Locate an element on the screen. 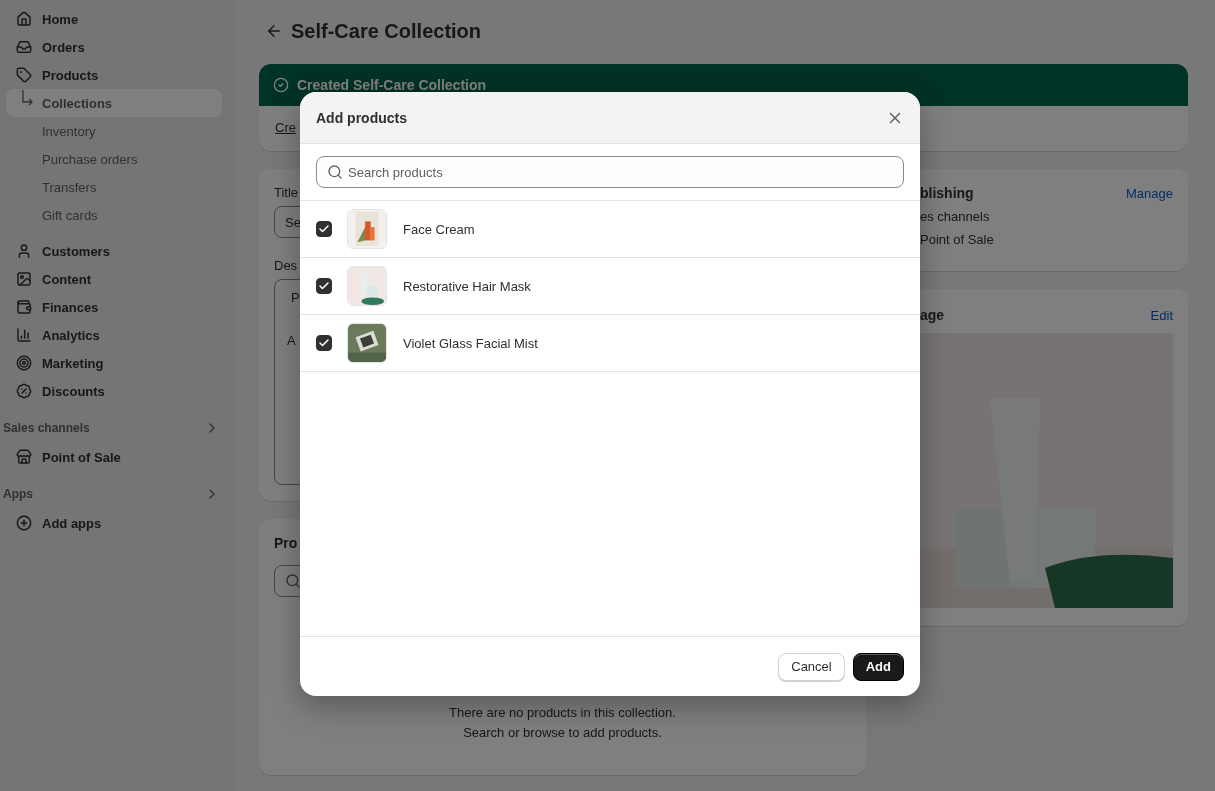 The image size is (1215, 791). sidebar-item: Analytics is located at coordinates (114, 335).